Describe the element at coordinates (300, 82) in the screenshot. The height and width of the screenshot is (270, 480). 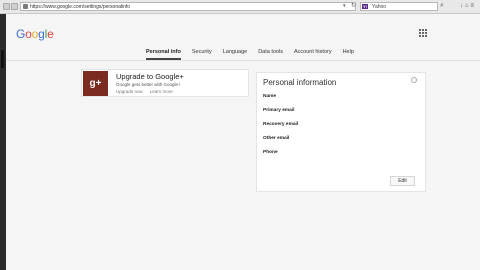
I see `personal-info-title: Personal information` at that location.